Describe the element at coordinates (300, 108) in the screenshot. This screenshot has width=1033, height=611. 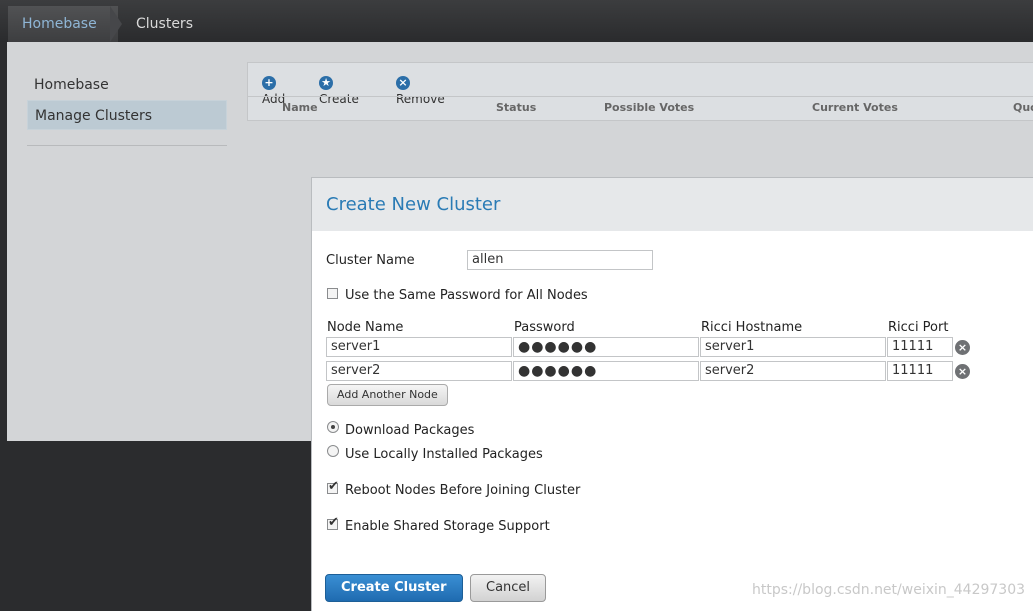
I see `column-name: Name` at that location.